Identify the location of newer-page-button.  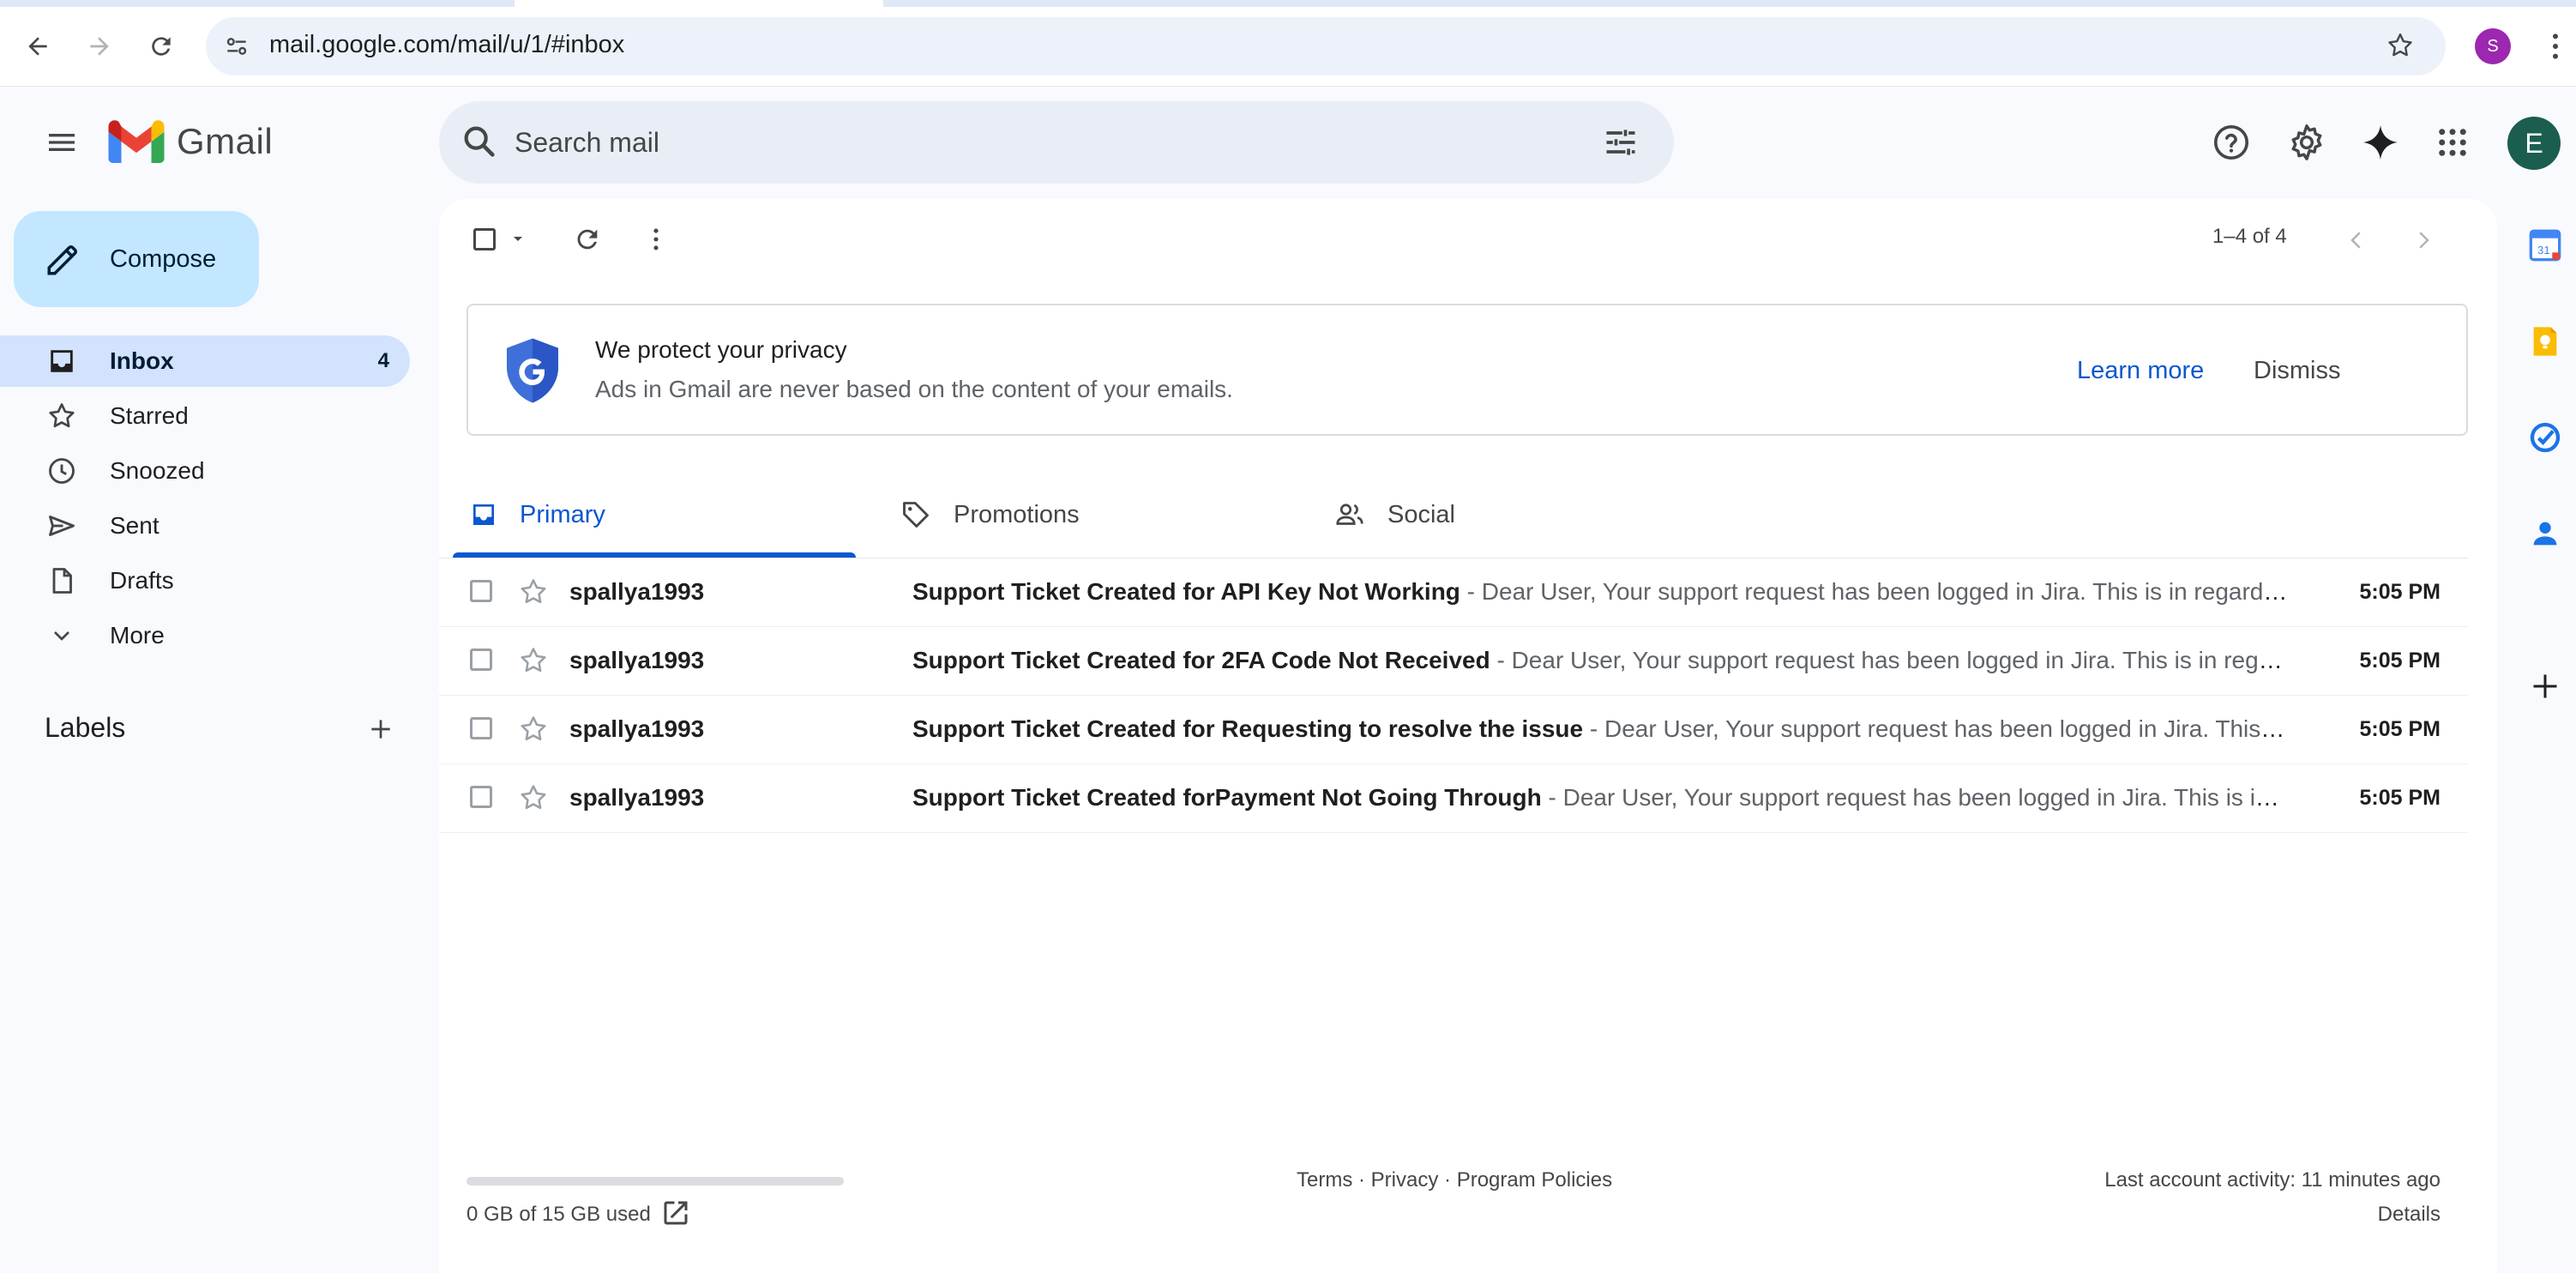
(2356, 240).